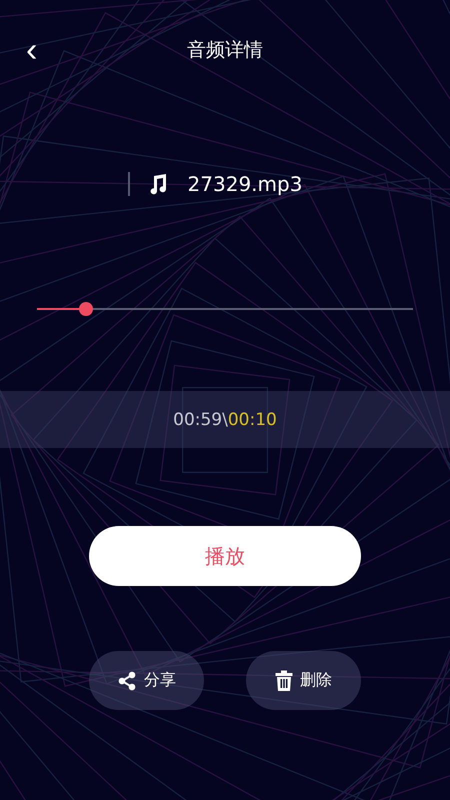 This screenshot has width=450, height=800. I want to click on page-title: 音频详情, so click(225, 50).